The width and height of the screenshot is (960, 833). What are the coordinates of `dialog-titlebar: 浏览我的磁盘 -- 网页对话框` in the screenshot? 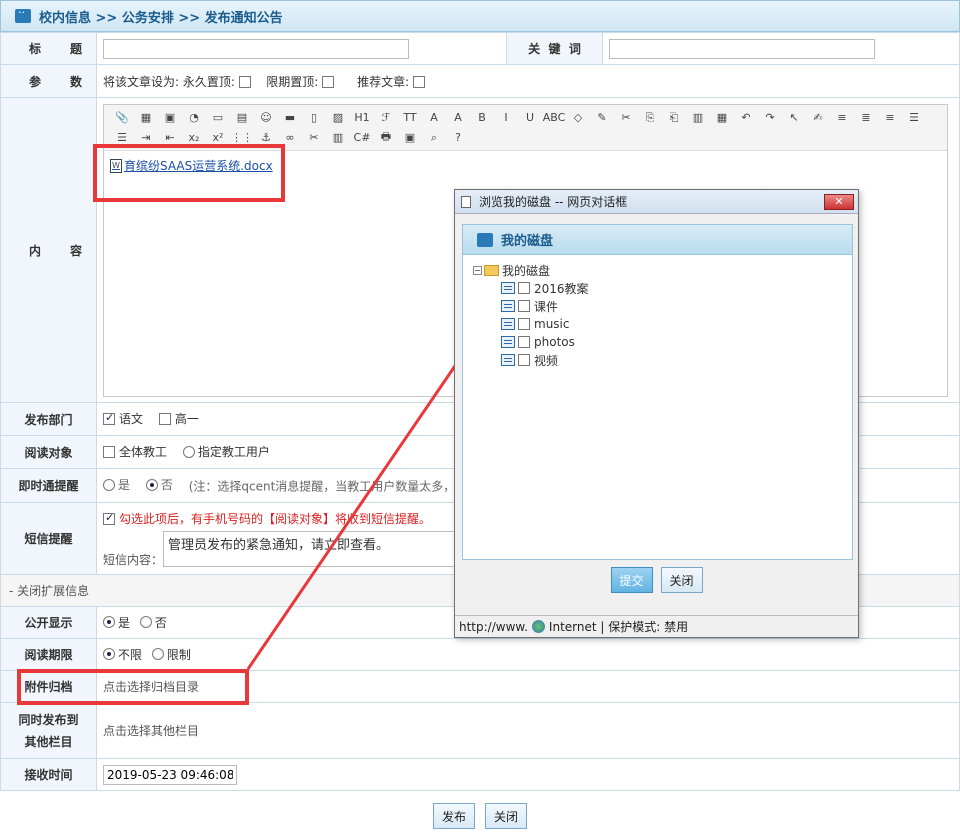 It's located at (656, 202).